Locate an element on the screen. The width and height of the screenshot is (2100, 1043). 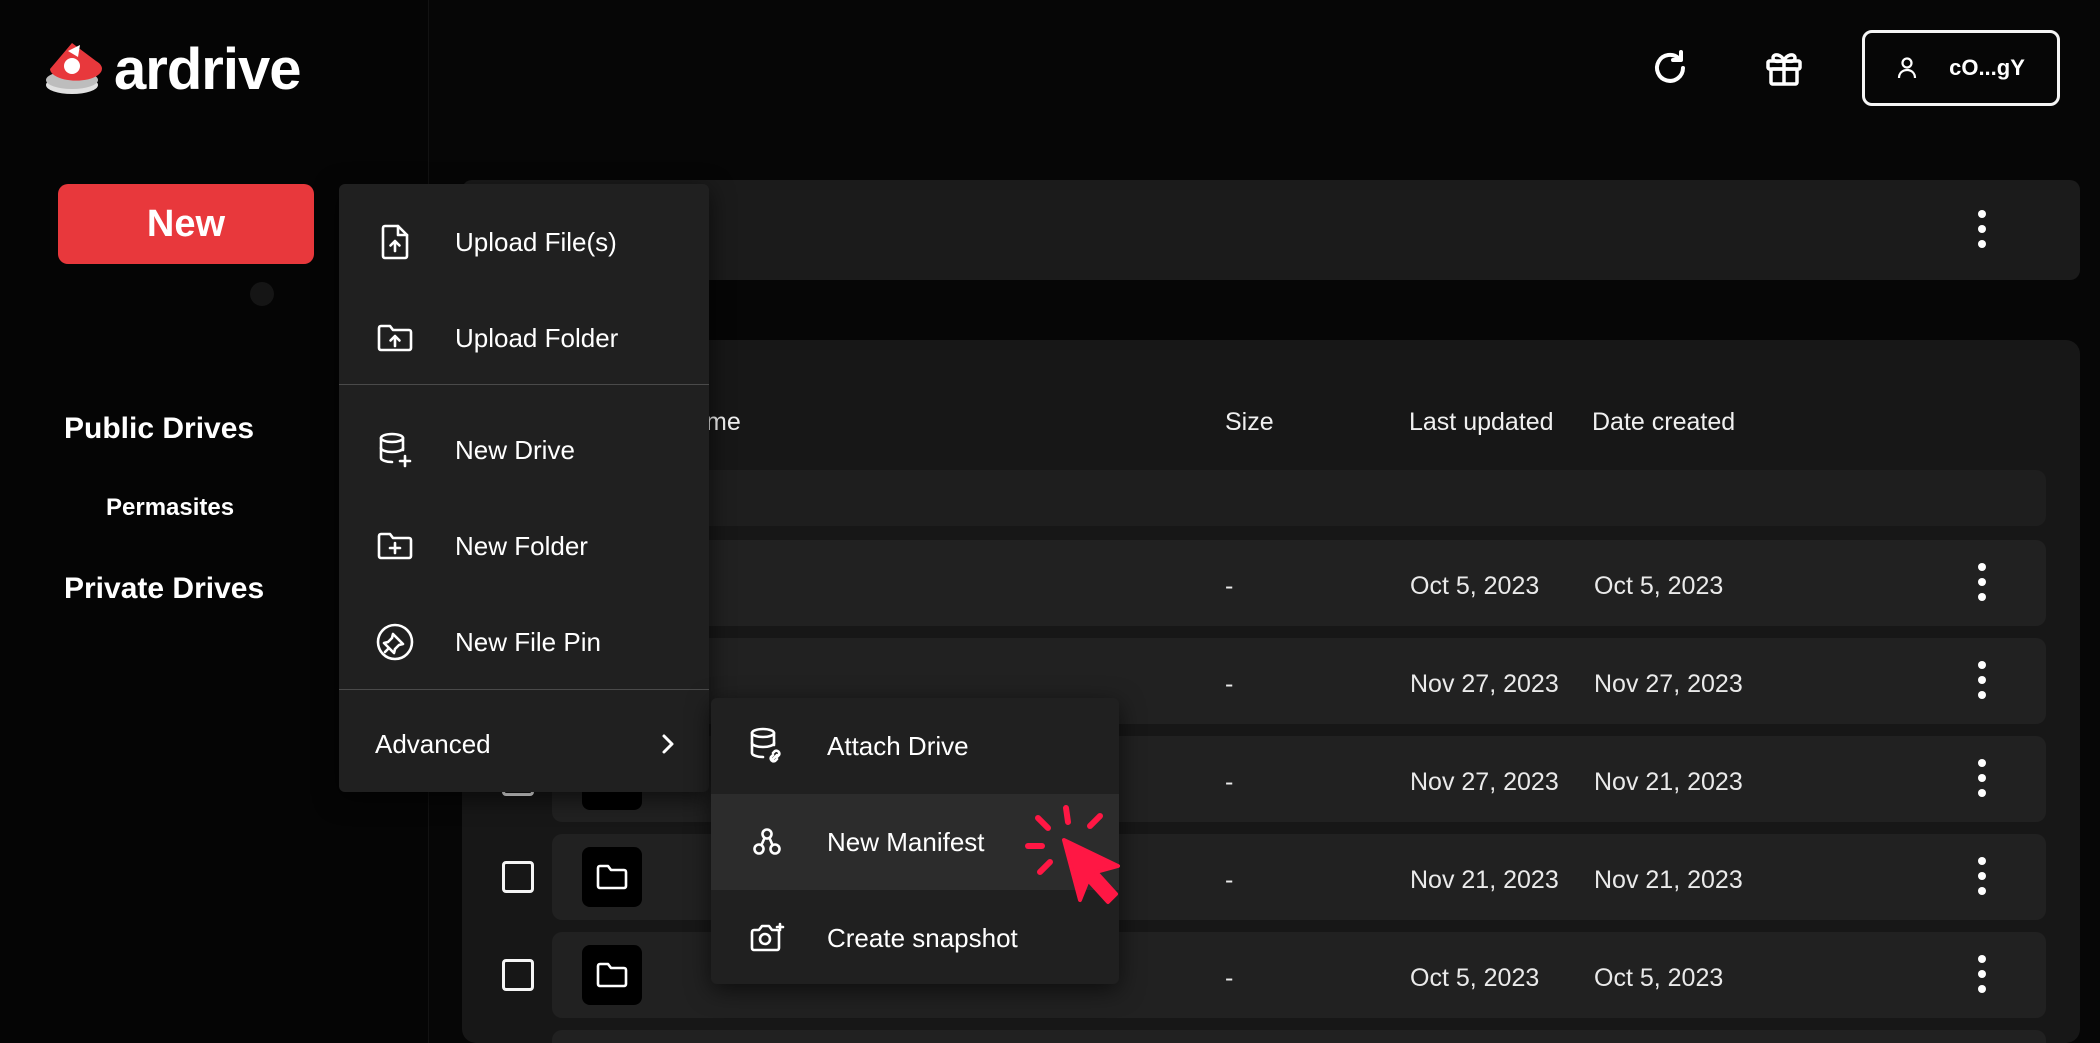
upload-file-icon is located at coordinates (395, 242).